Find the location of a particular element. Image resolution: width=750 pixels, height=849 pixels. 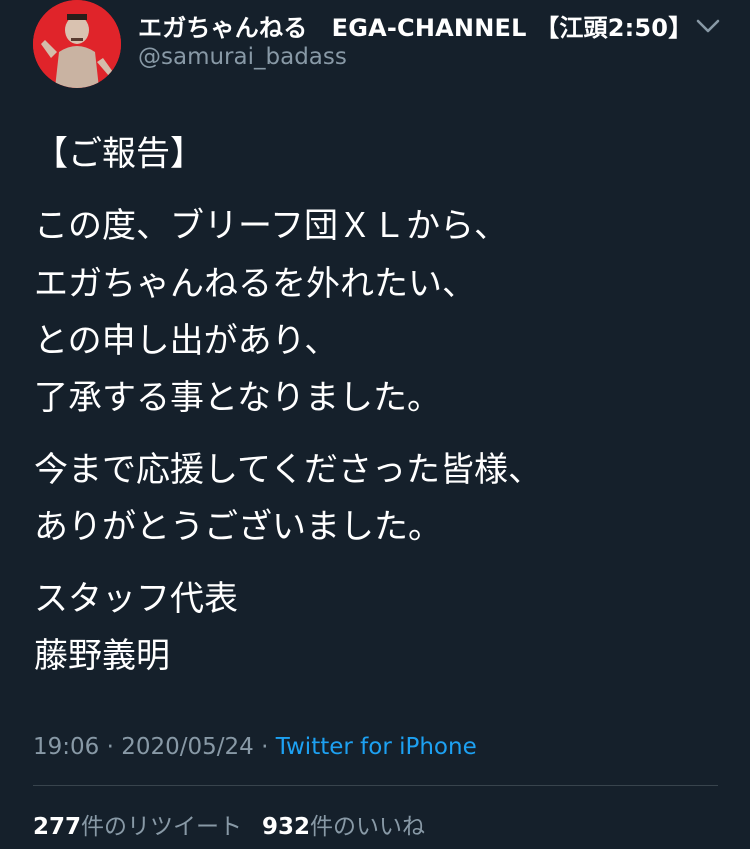

retweets-stat: 277件のリツイート is located at coordinates (137, 827).